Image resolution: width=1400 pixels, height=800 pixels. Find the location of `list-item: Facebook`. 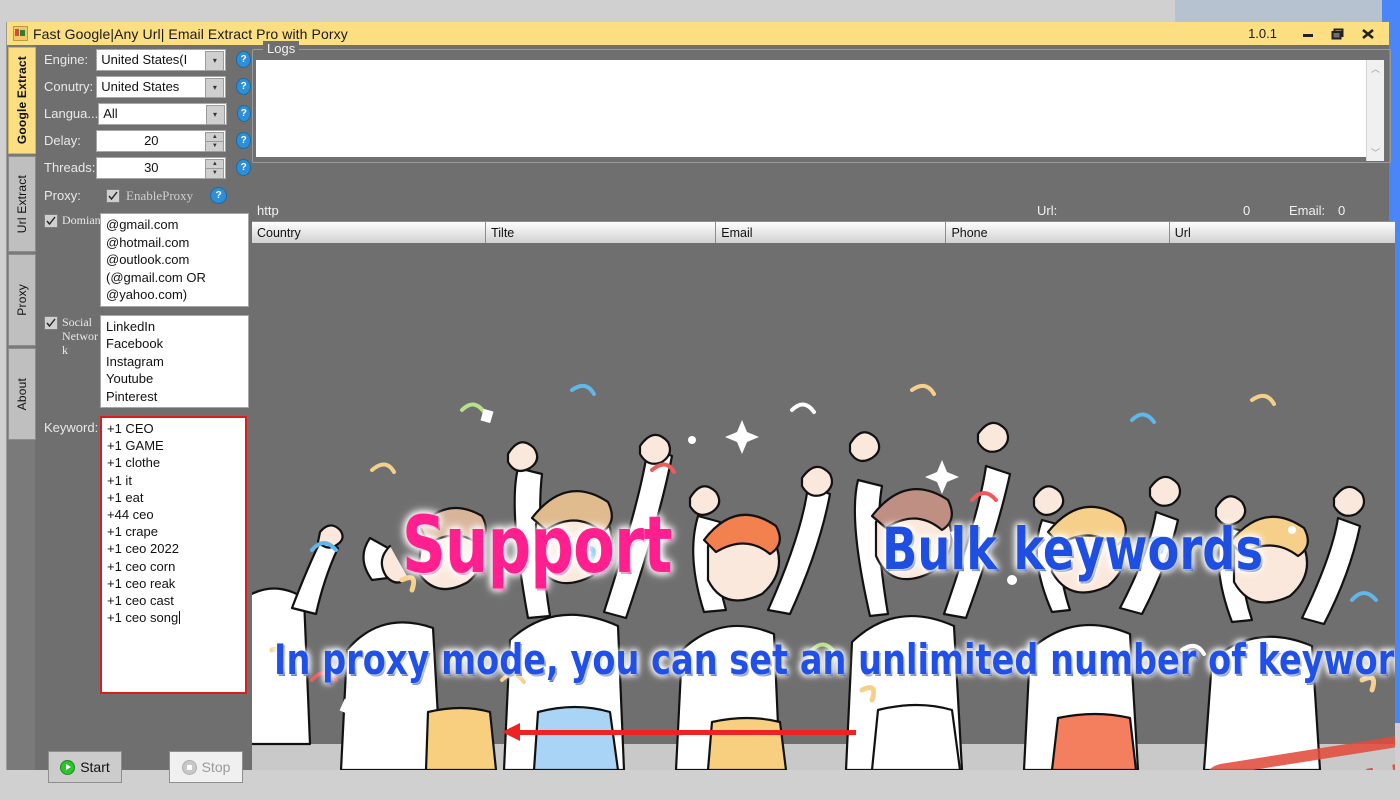

list-item: Facebook is located at coordinates (177, 344).